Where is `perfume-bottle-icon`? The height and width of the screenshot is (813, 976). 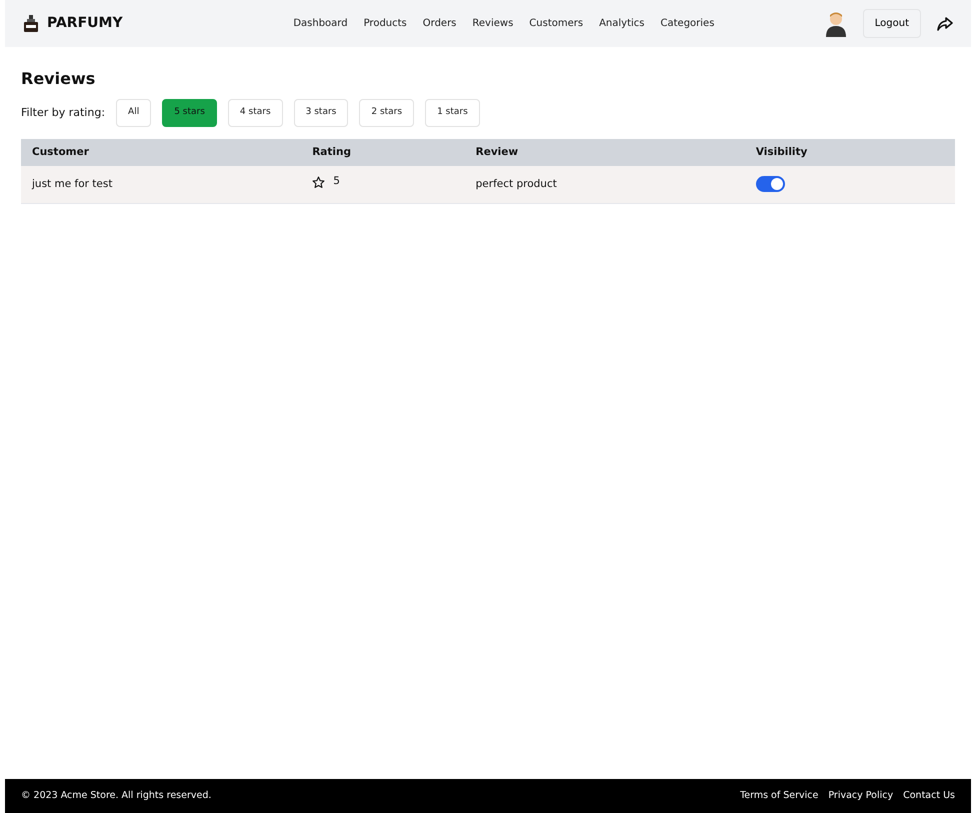 perfume-bottle-icon is located at coordinates (31, 23).